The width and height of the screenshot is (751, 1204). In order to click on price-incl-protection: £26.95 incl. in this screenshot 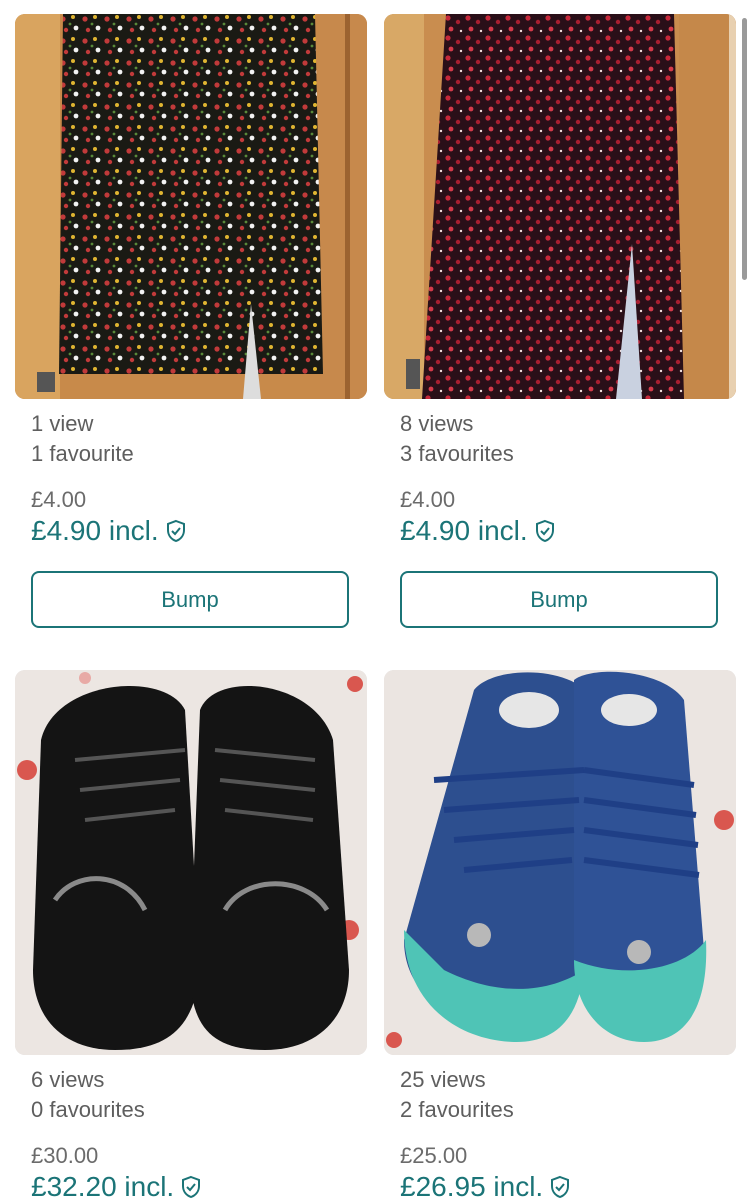, I will do `click(485, 1187)`.